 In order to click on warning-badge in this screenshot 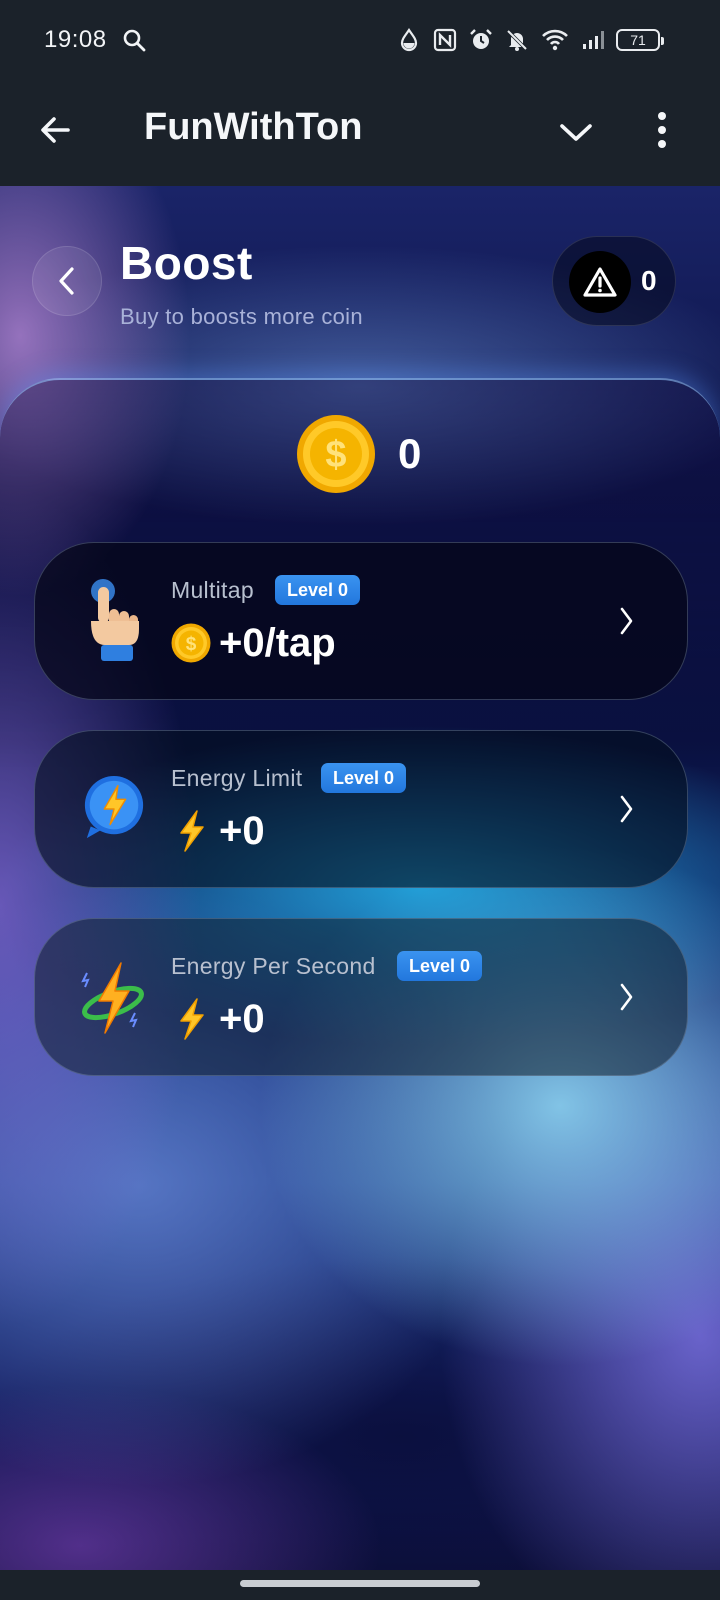, I will do `click(600, 282)`.